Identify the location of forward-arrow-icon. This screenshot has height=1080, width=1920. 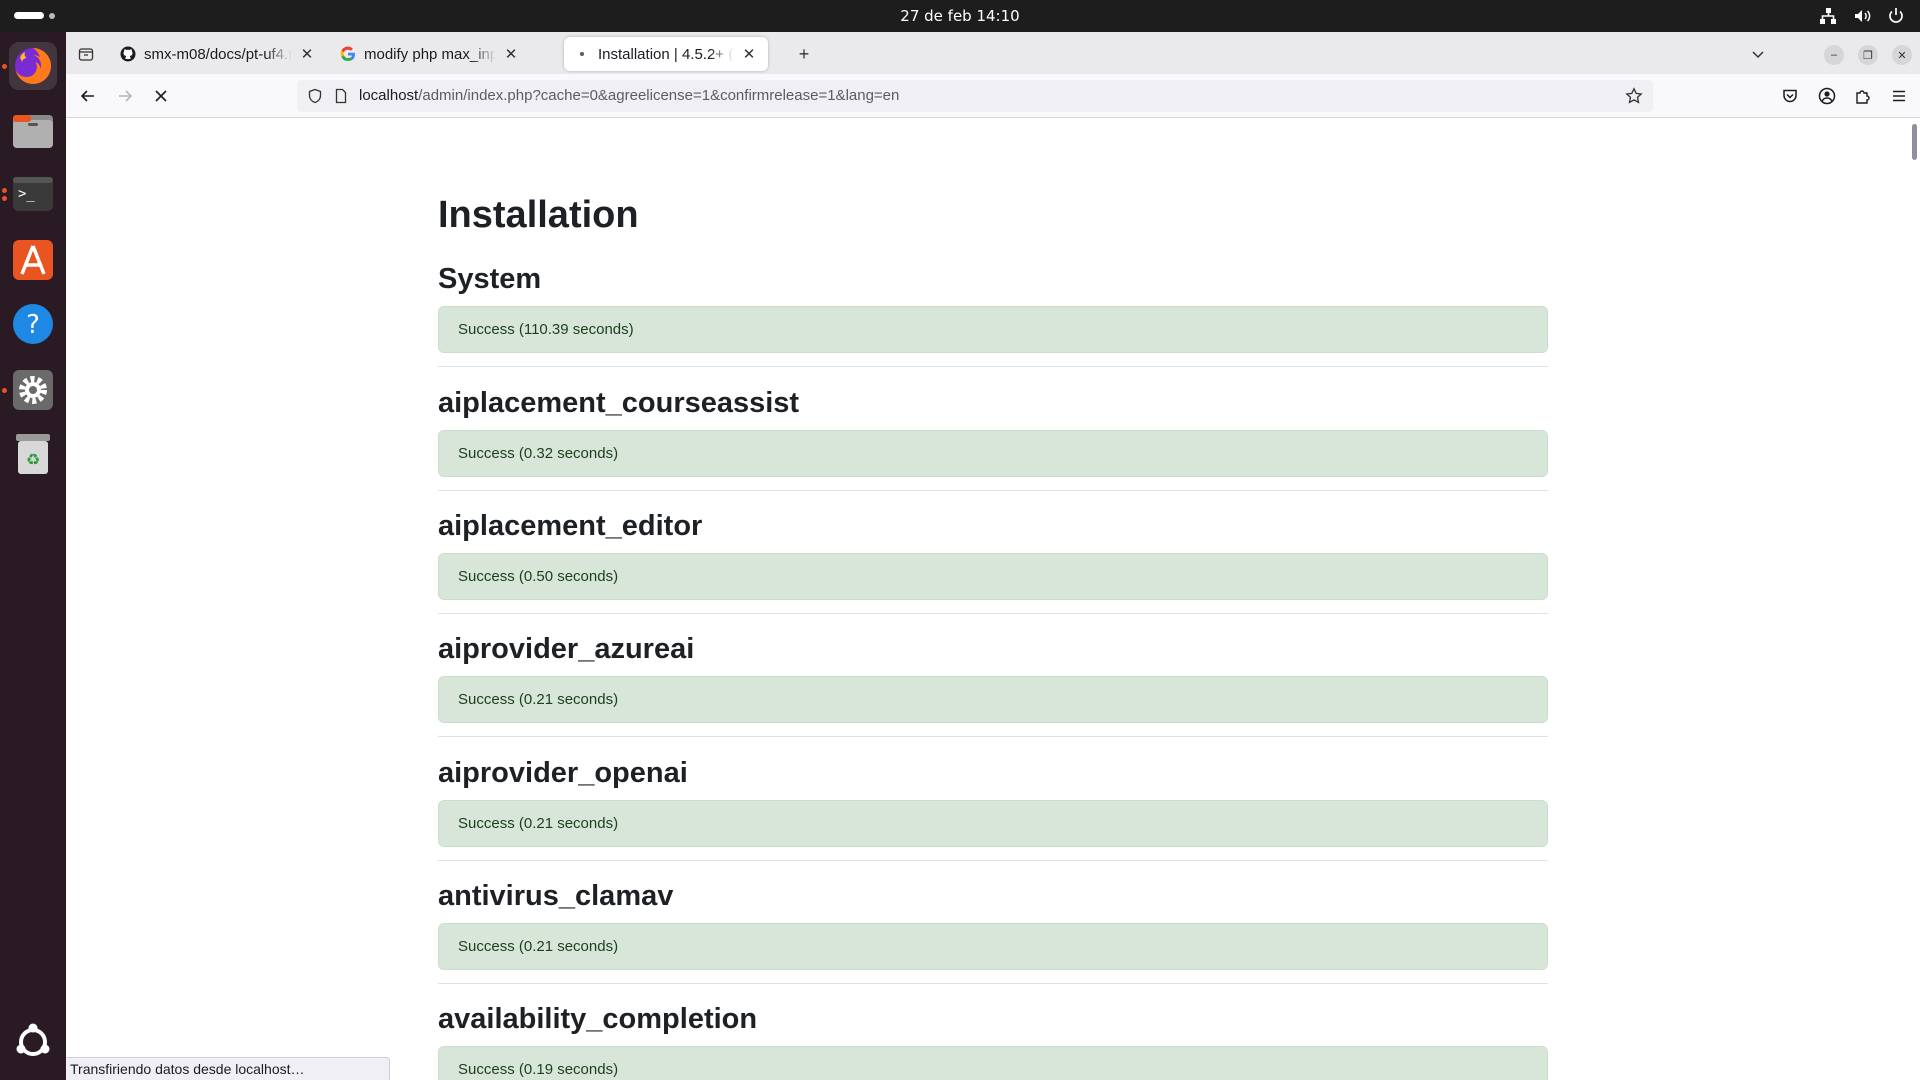
(126, 96).